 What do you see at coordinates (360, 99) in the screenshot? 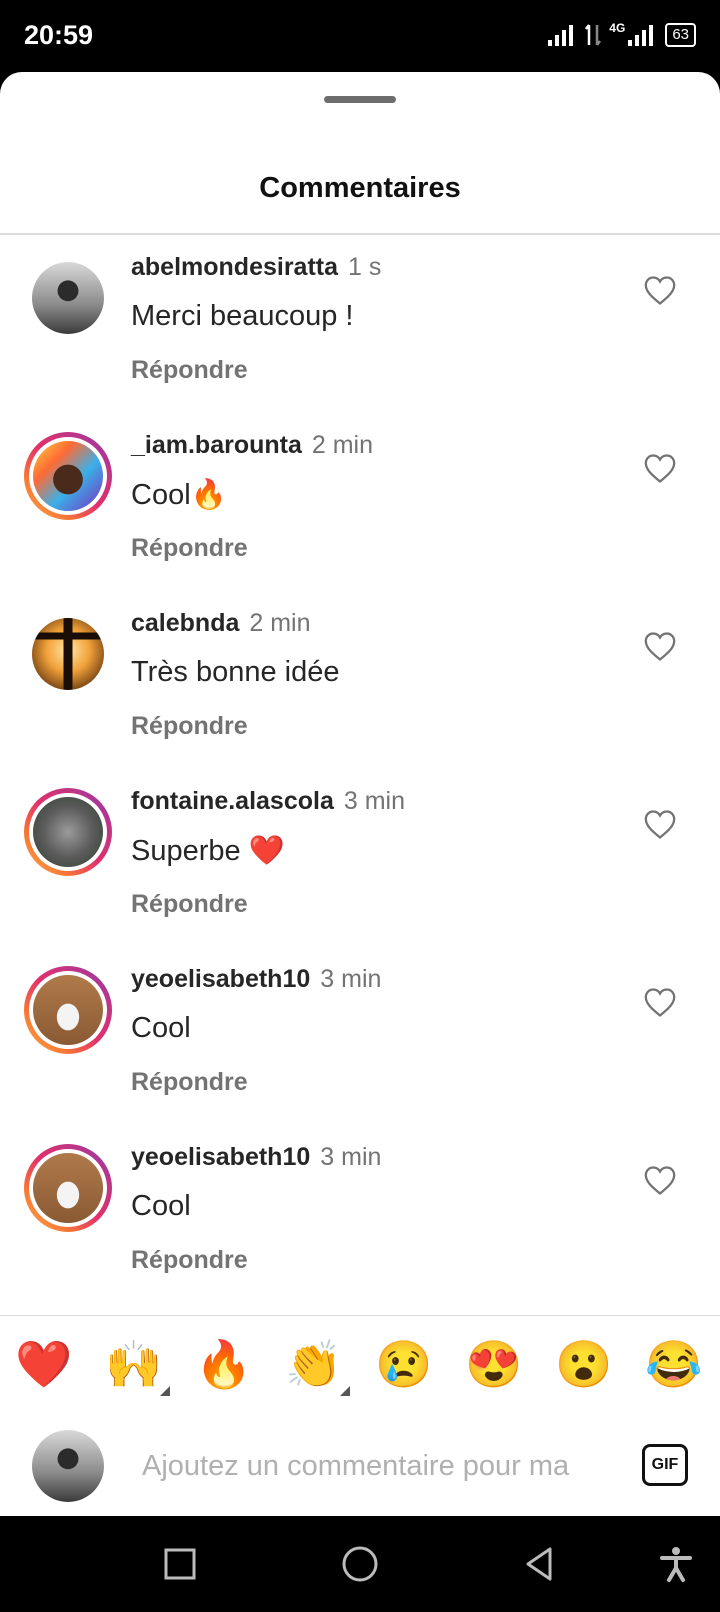
I see `sheet-drag-handle` at bounding box center [360, 99].